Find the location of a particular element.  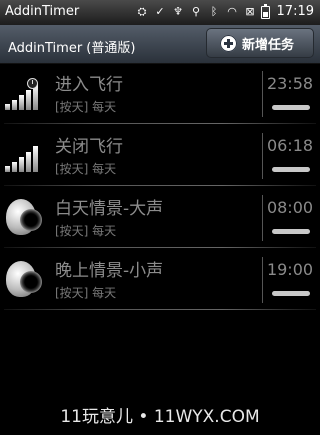

check-icon: ✓ is located at coordinates (160, 11).